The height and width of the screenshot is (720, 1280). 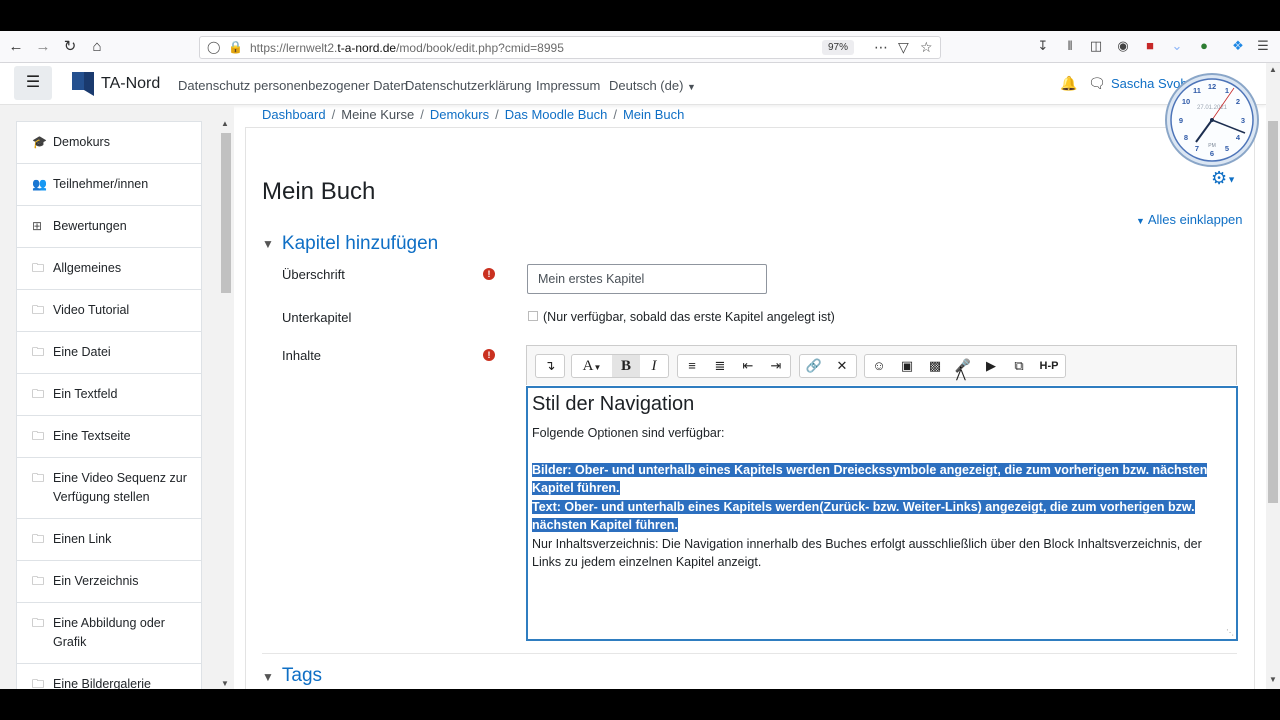 I want to click on ordered-list-icon: ≣, so click(x=720, y=366).